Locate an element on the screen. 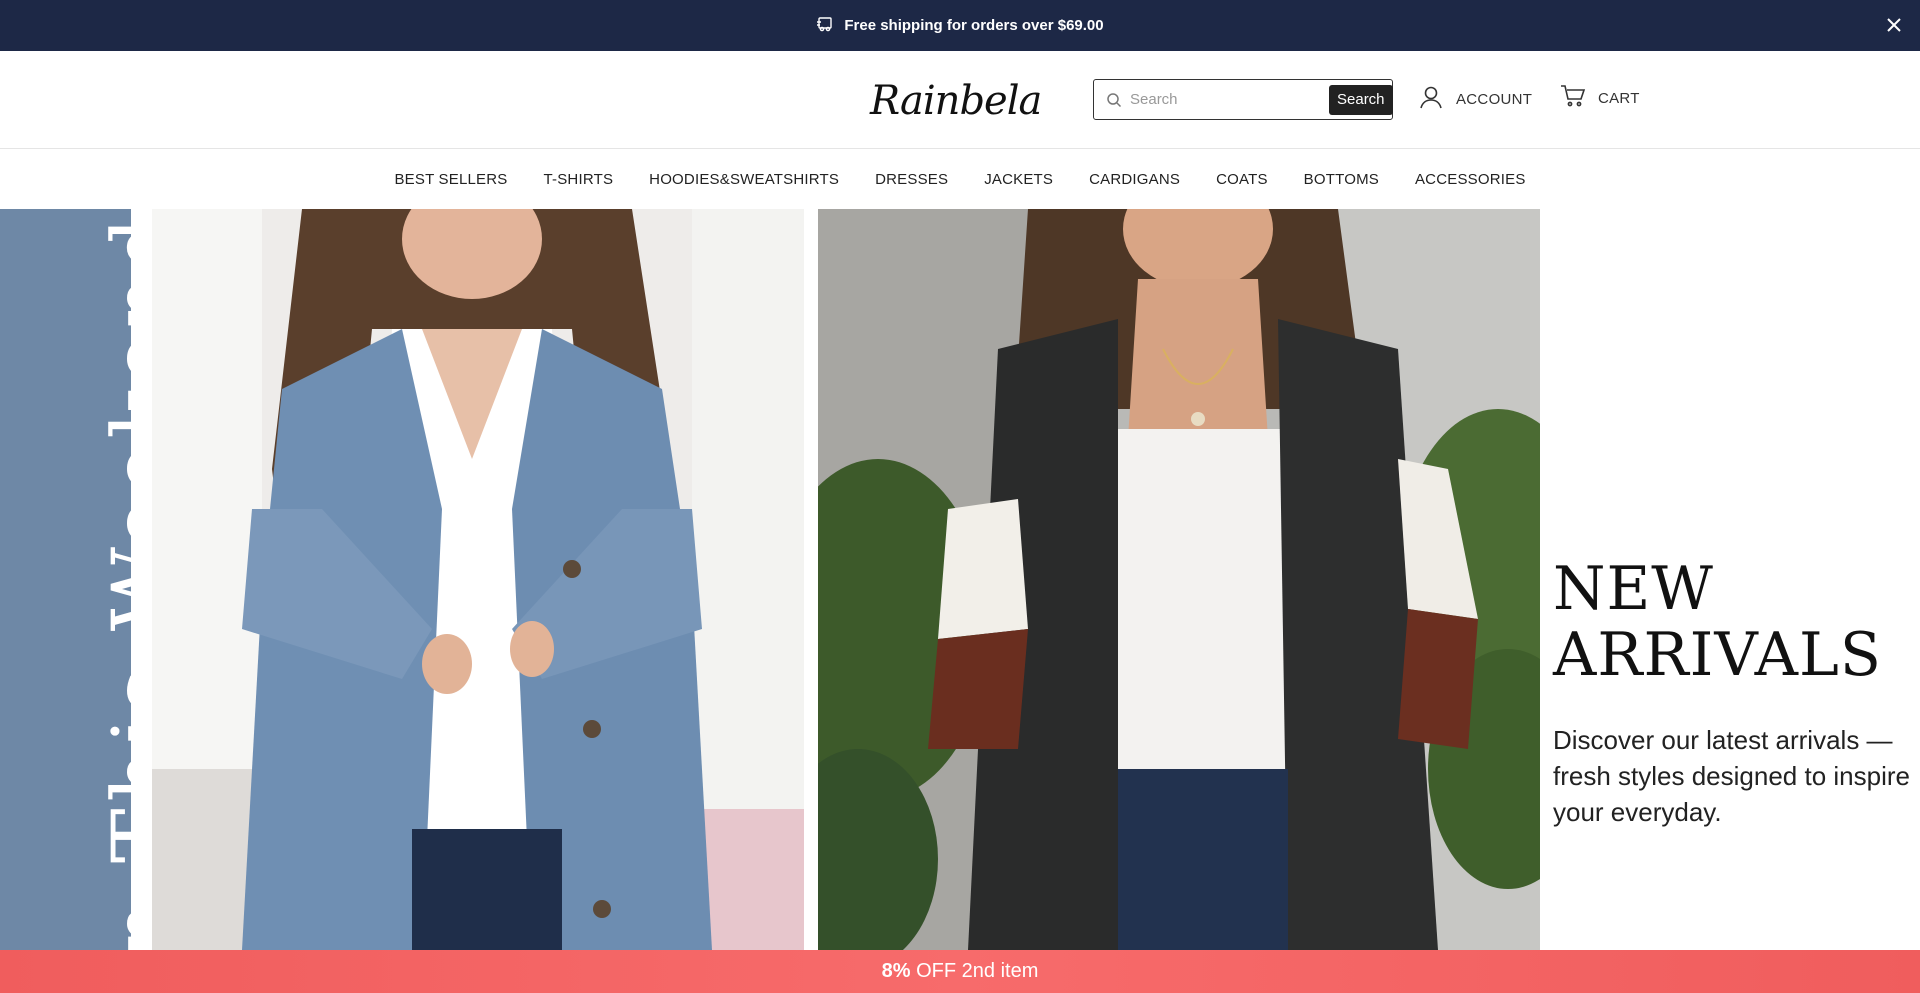  promo-text: OFF 2nd item is located at coordinates (977, 971).